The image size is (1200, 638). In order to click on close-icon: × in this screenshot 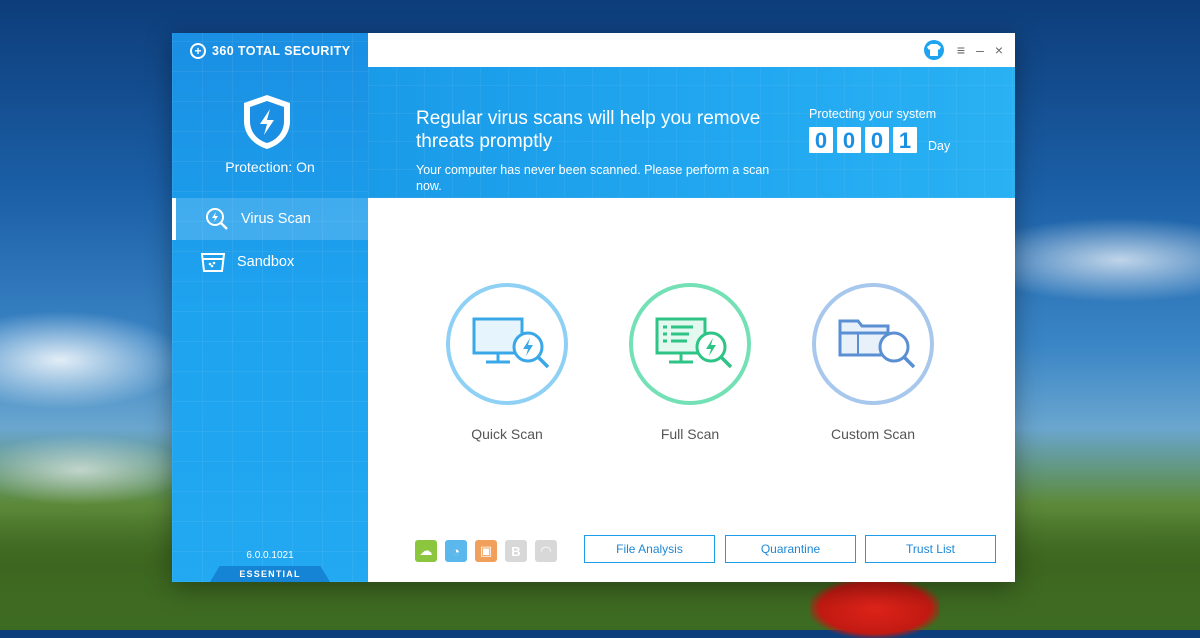, I will do `click(999, 50)`.